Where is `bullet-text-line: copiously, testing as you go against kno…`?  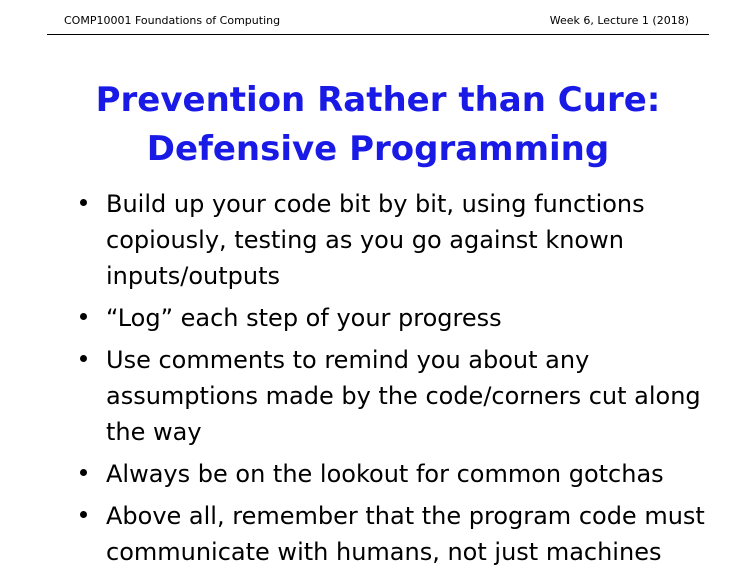 bullet-text-line: copiously, testing as you go against kno… is located at coordinates (365, 240).